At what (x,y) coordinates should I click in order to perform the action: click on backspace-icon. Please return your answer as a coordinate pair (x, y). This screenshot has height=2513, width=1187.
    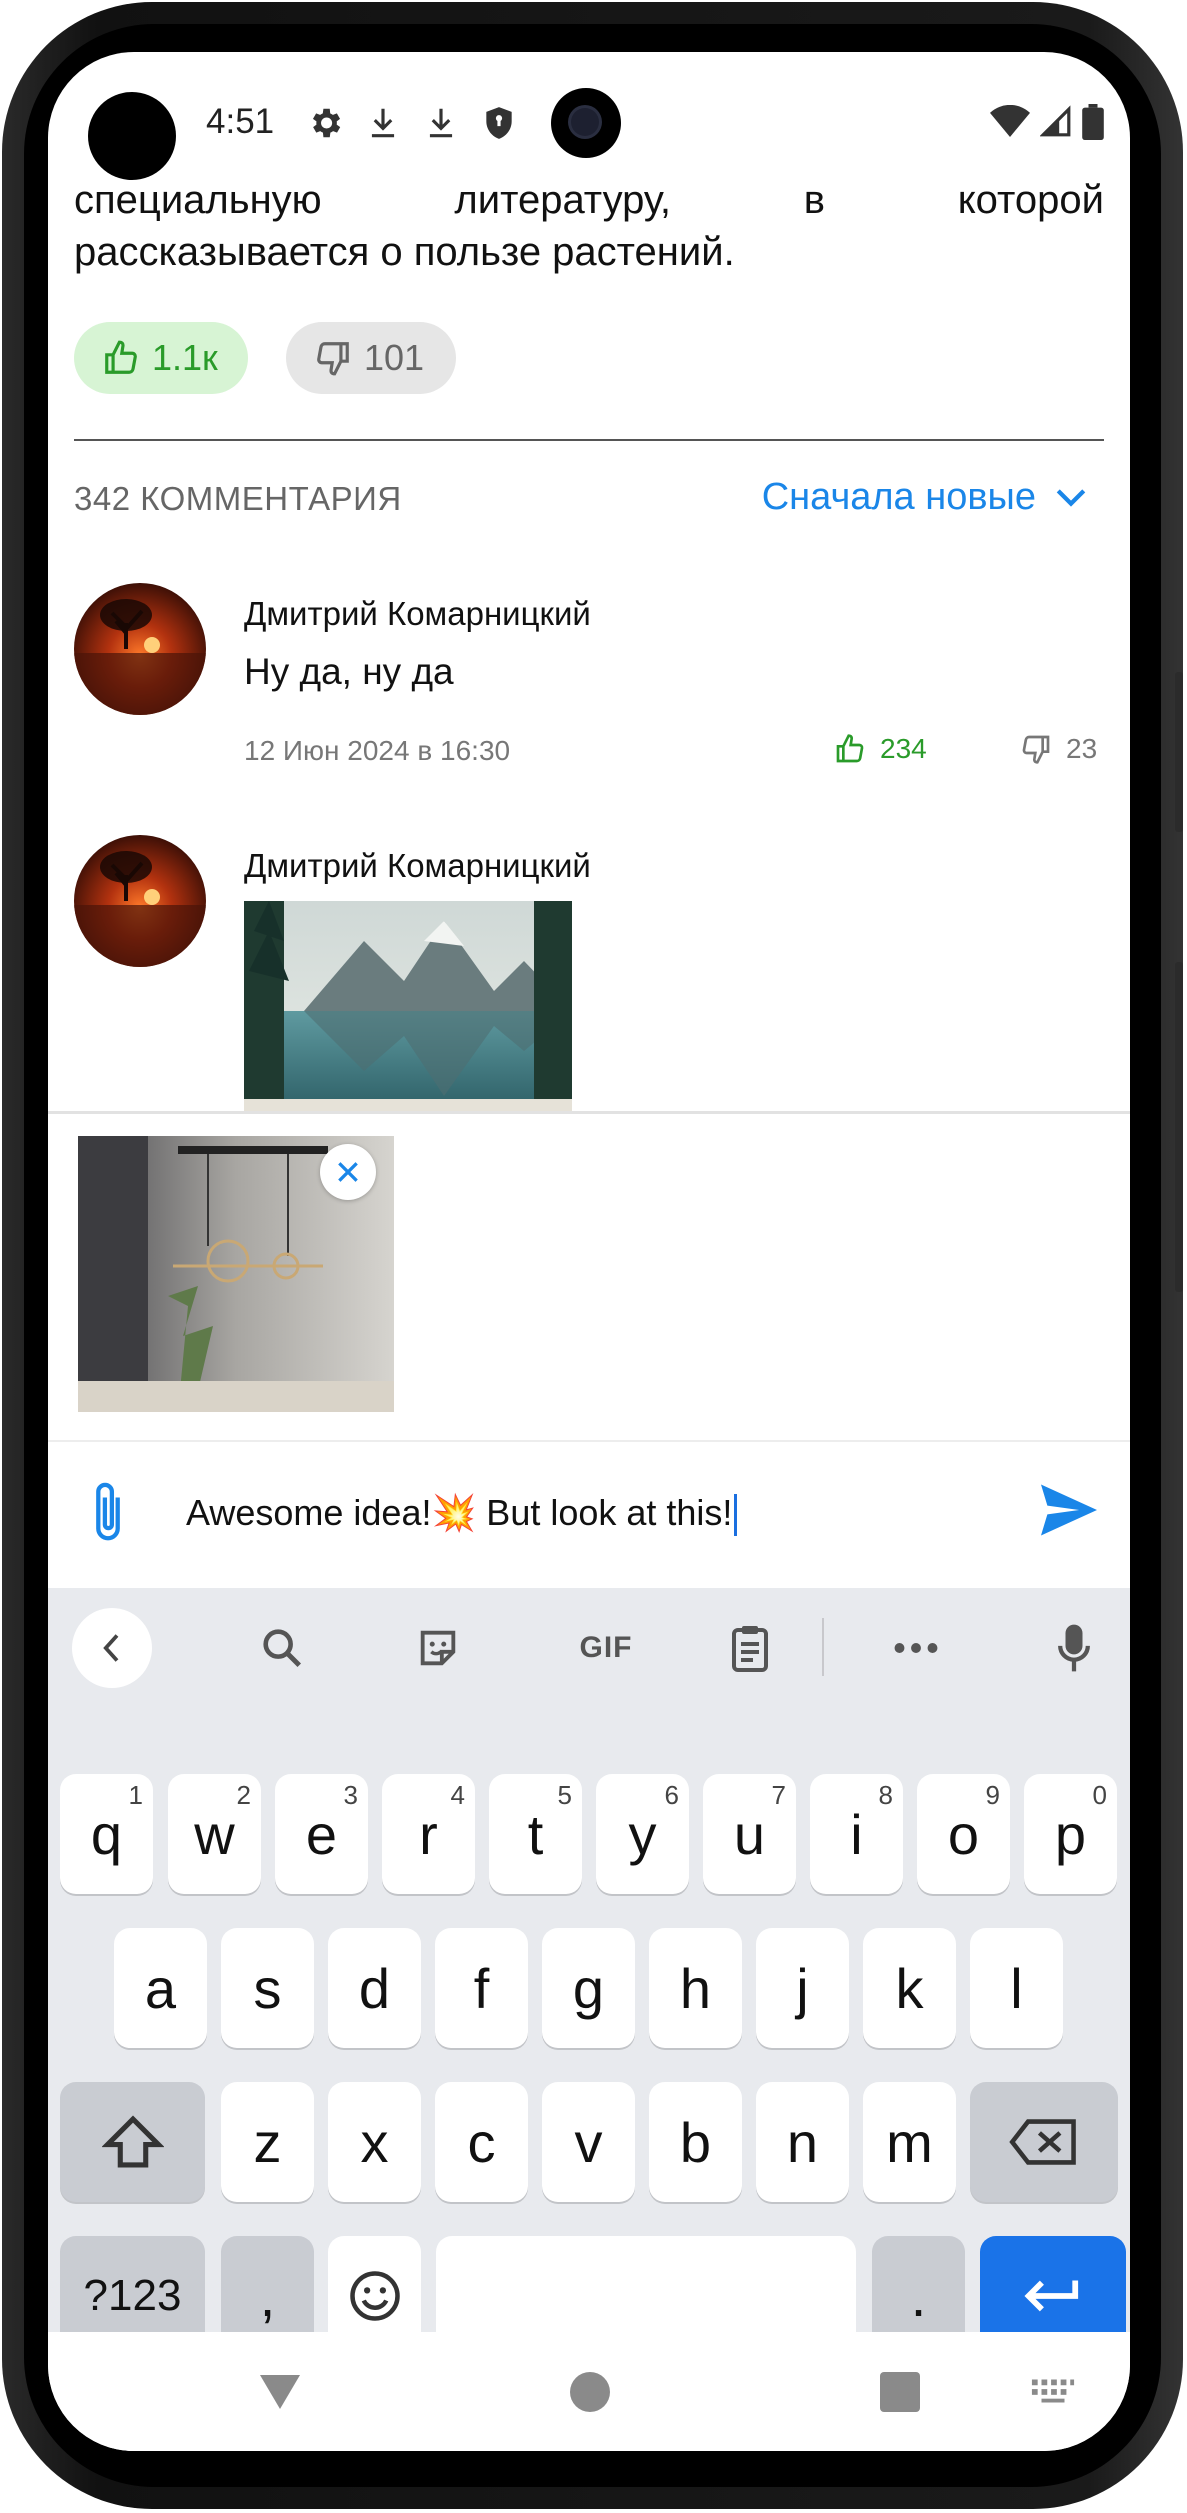
    Looking at the image, I should click on (1042, 2142).